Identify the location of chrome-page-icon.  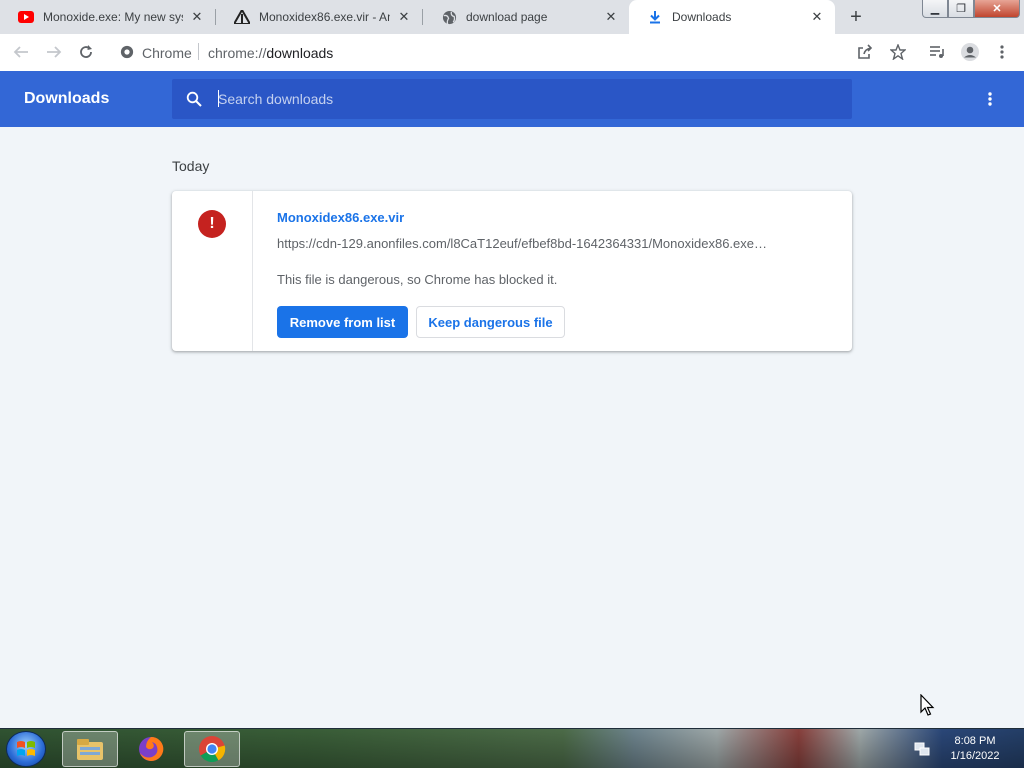
(127, 52).